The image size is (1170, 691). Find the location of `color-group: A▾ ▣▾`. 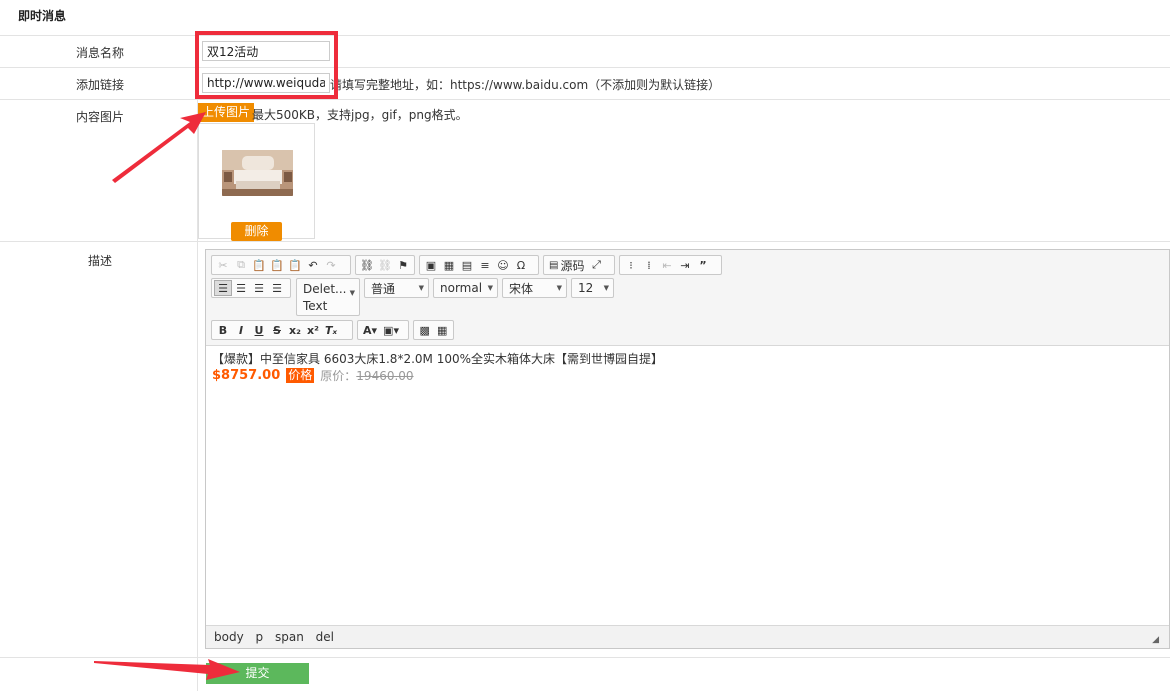

color-group: A▾ ▣▾ is located at coordinates (383, 330).